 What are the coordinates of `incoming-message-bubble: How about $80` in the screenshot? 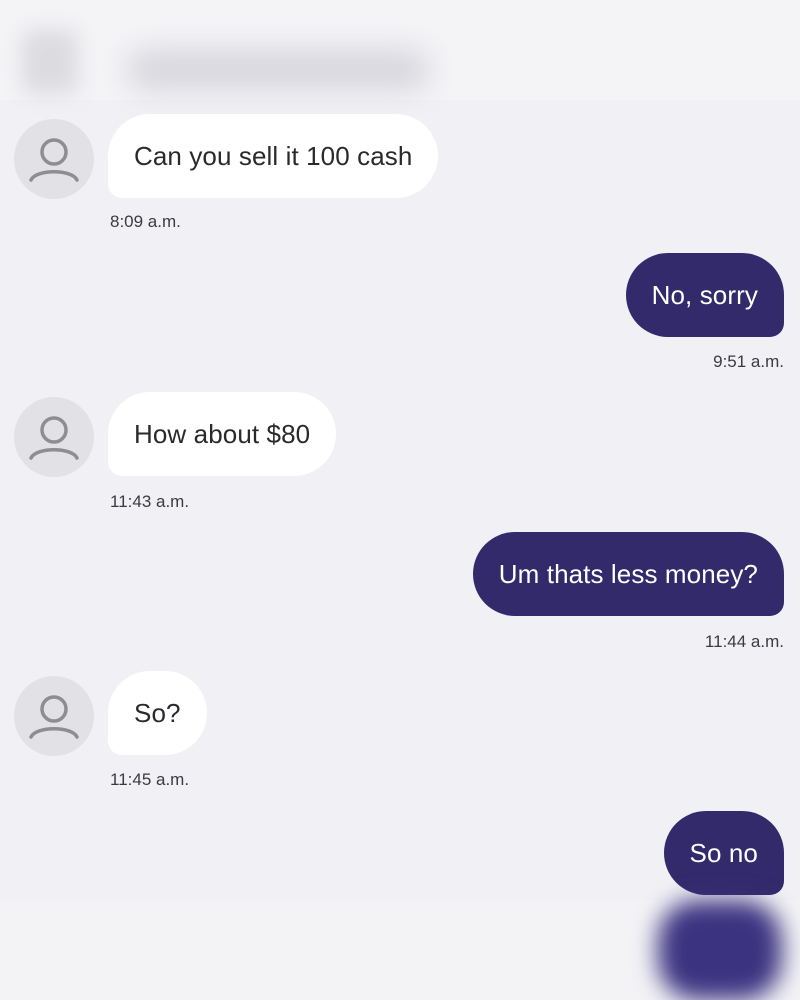 It's located at (222, 434).